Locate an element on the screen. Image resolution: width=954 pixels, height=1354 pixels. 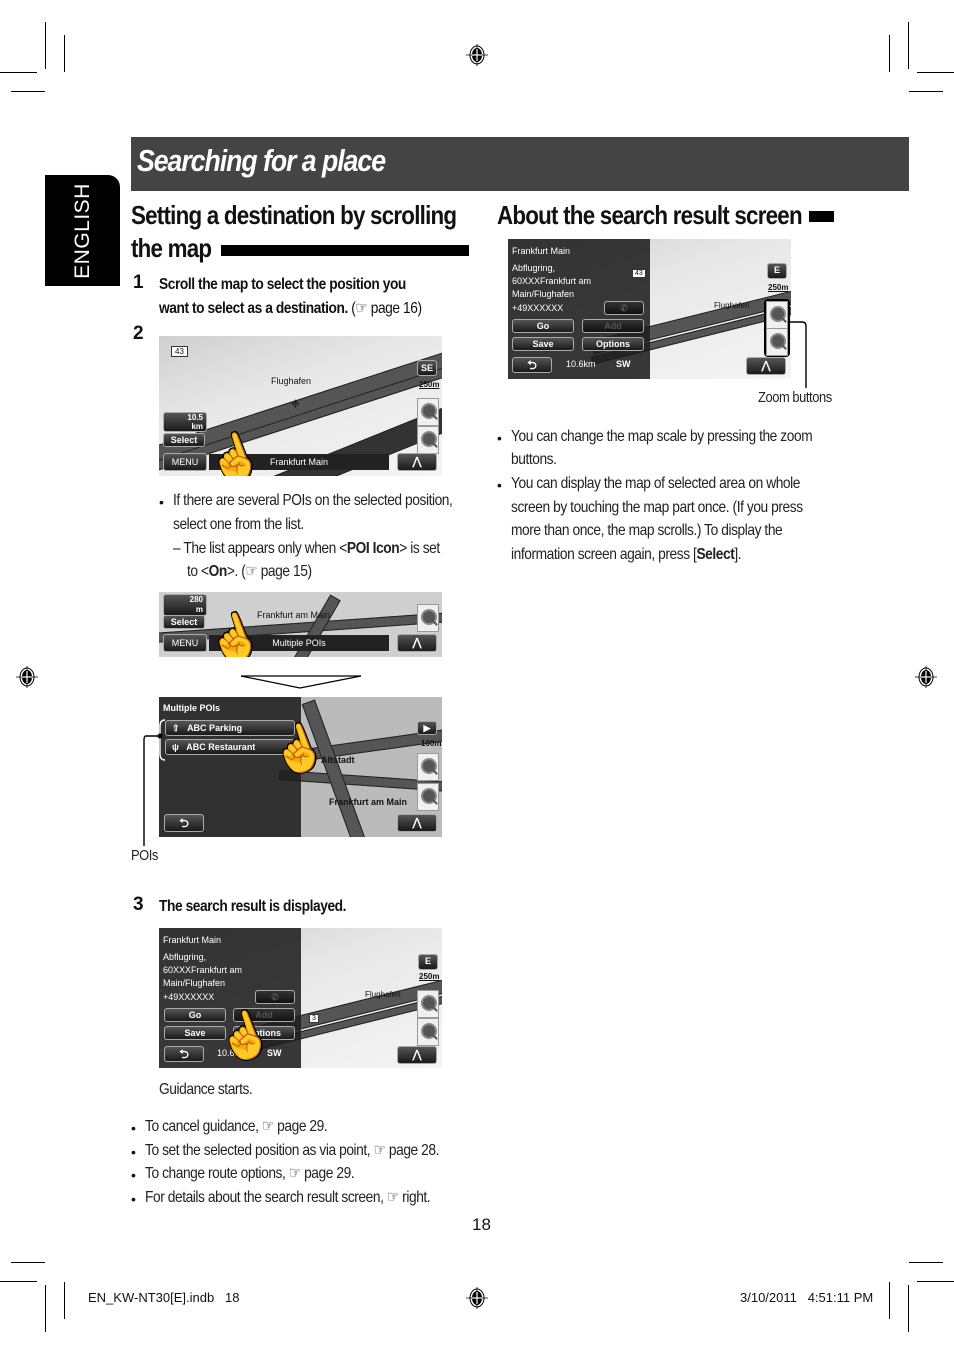
compass-button: SE is located at coordinates (427, 368).